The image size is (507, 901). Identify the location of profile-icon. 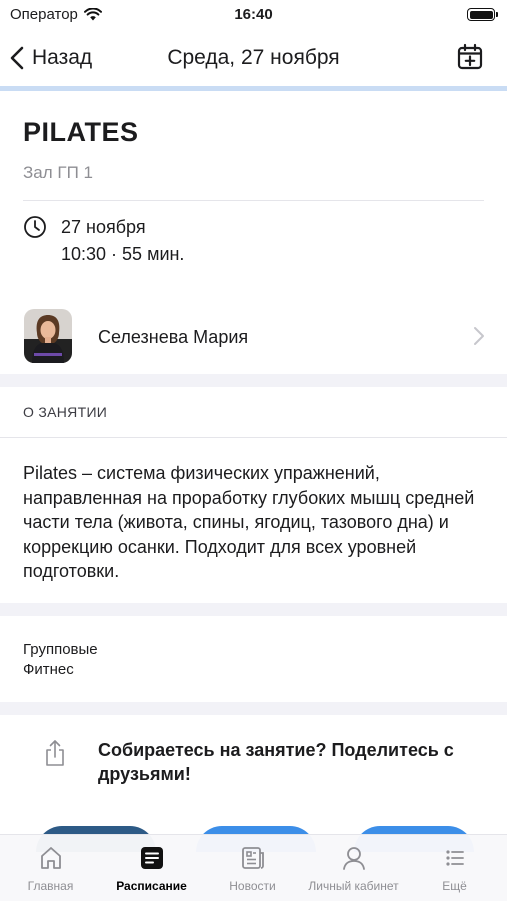
(353, 858).